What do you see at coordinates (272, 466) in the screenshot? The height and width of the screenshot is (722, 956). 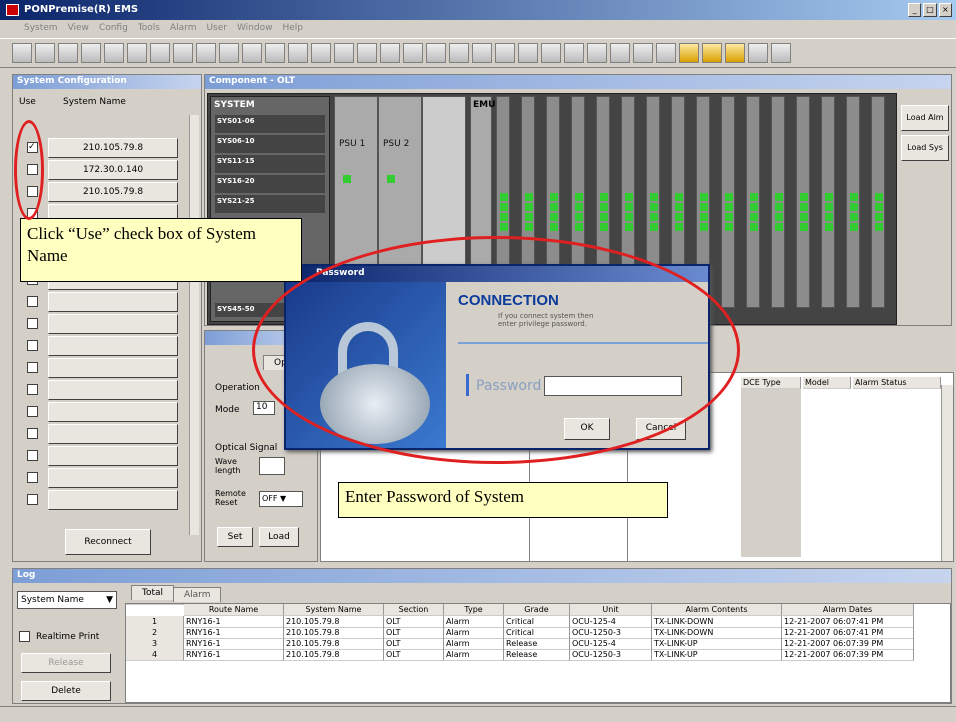 I see `wave-length-field` at bounding box center [272, 466].